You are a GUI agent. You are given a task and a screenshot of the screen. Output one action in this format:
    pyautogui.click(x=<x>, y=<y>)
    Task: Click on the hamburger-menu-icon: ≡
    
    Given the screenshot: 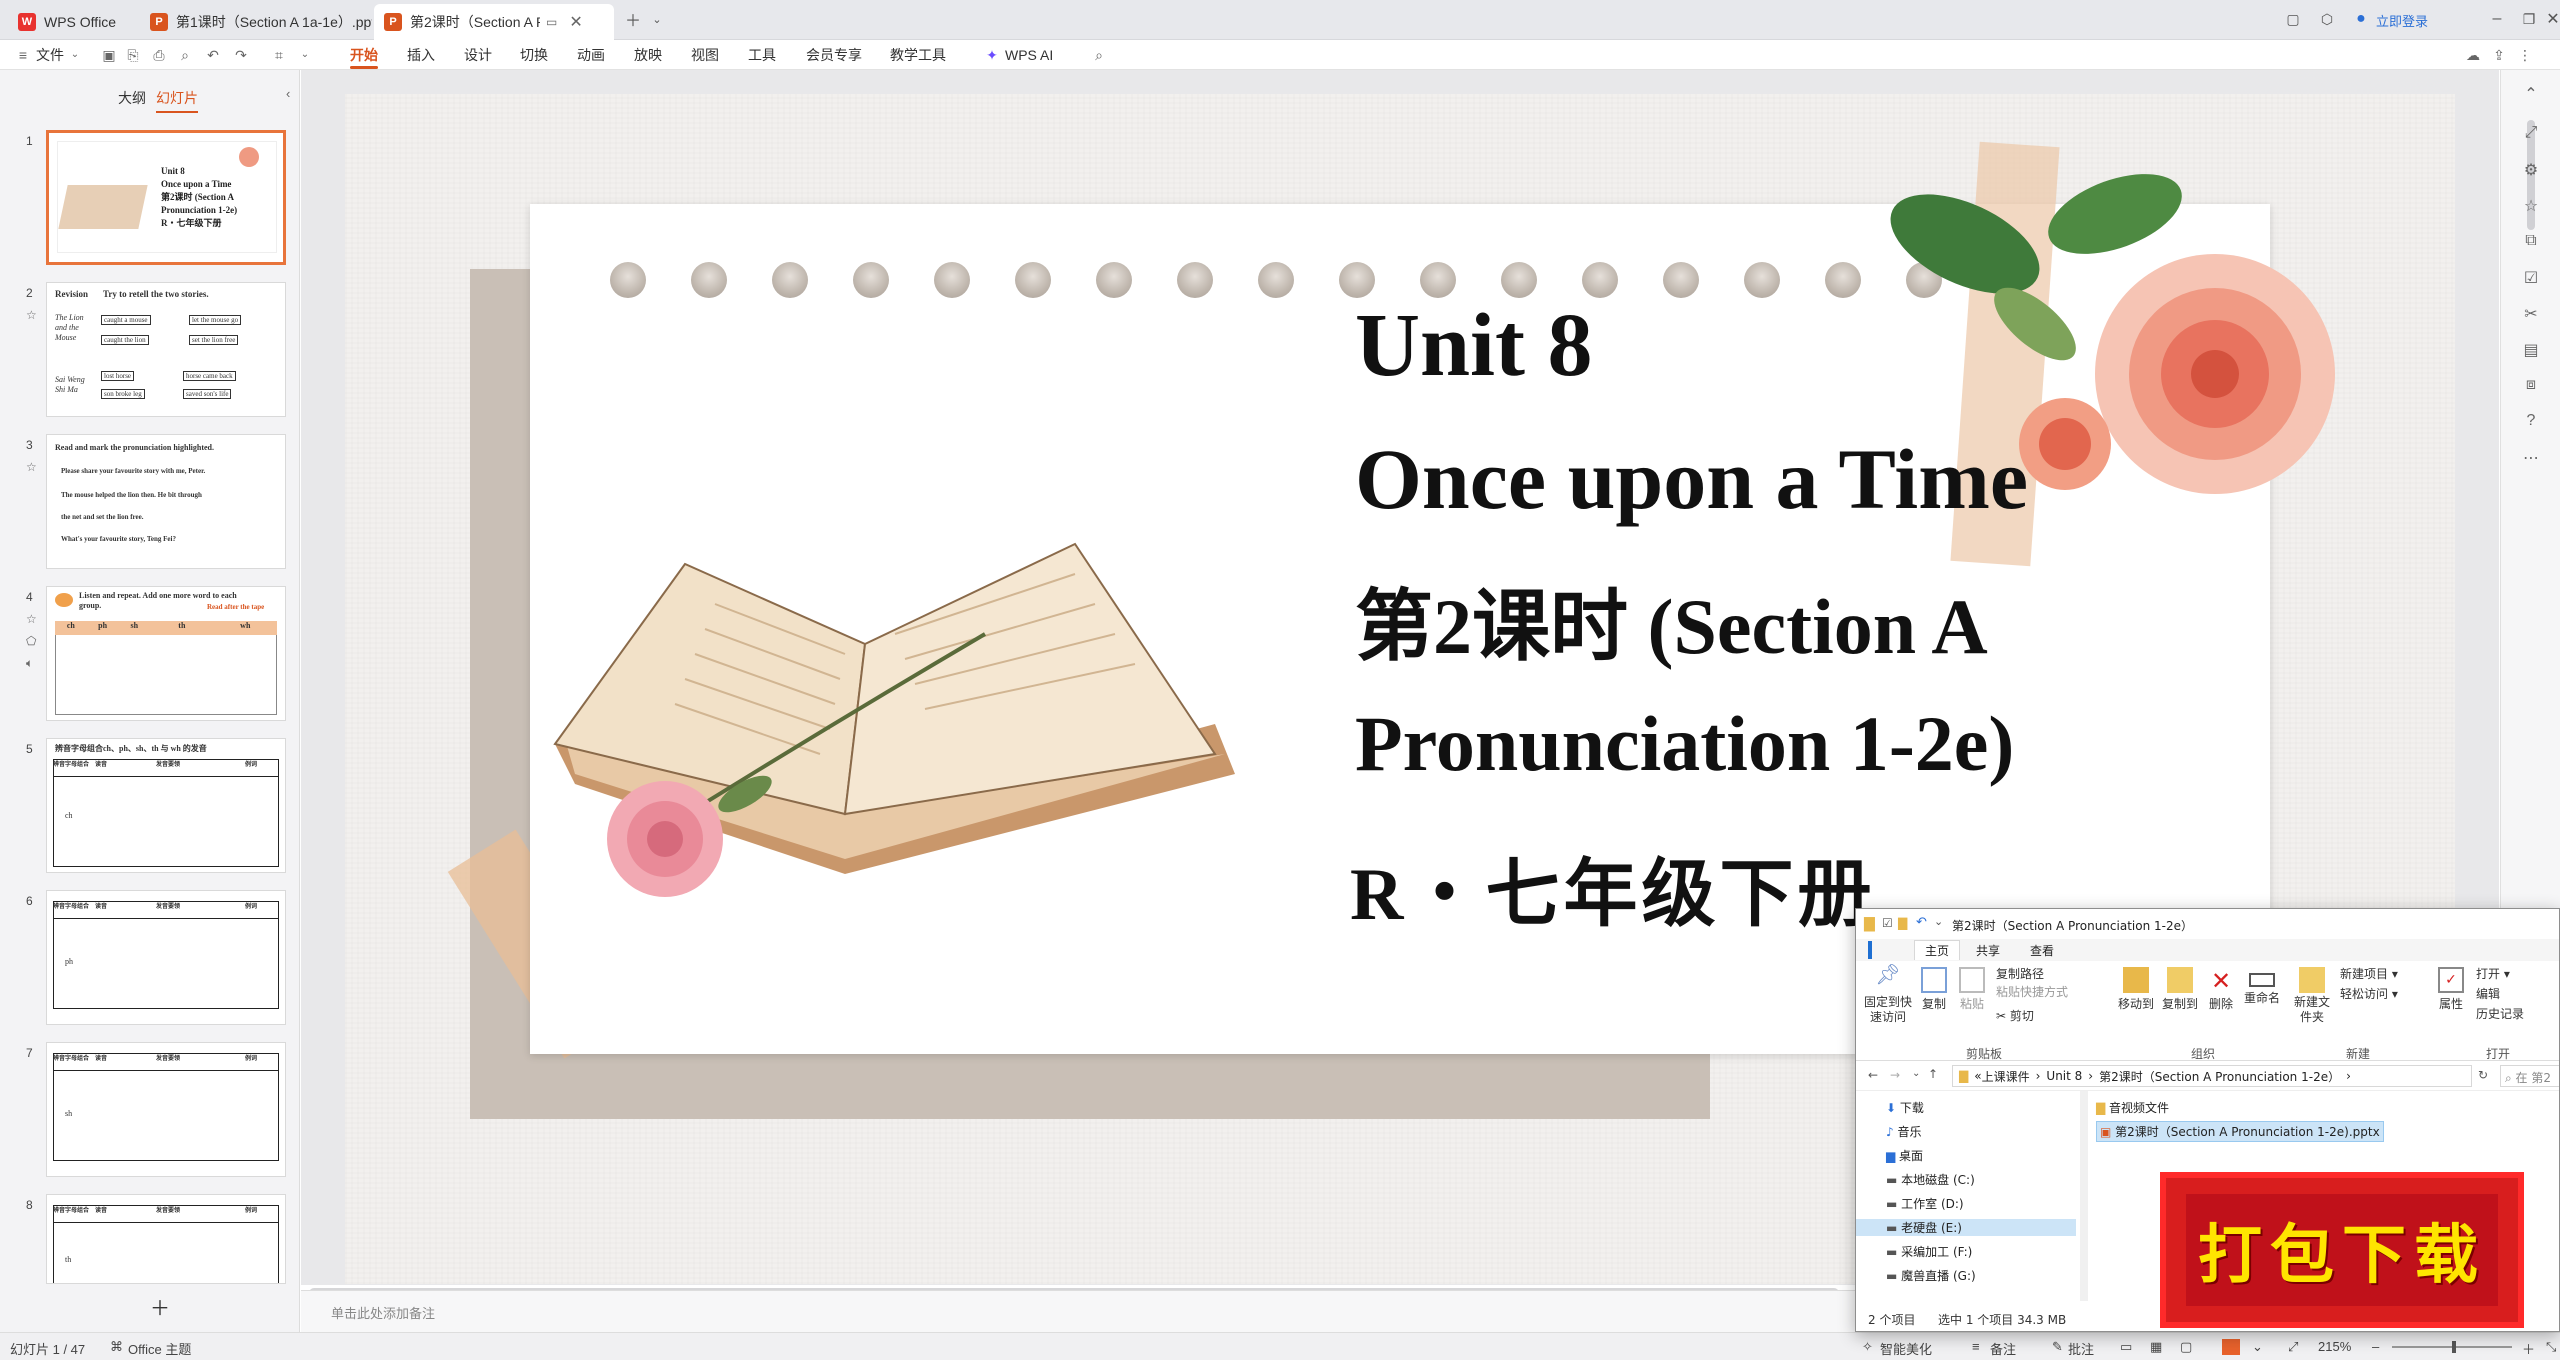 What is the action you would take?
    pyautogui.click(x=23, y=55)
    